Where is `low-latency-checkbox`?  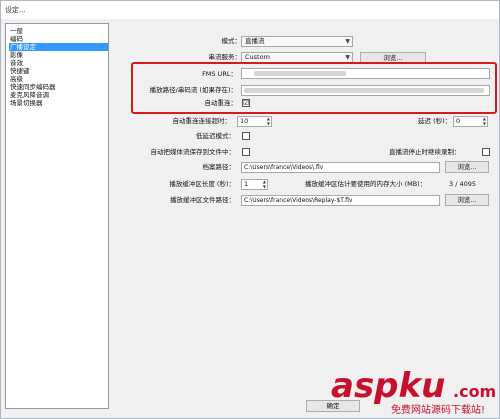 low-latency-checkbox is located at coordinates (246, 136).